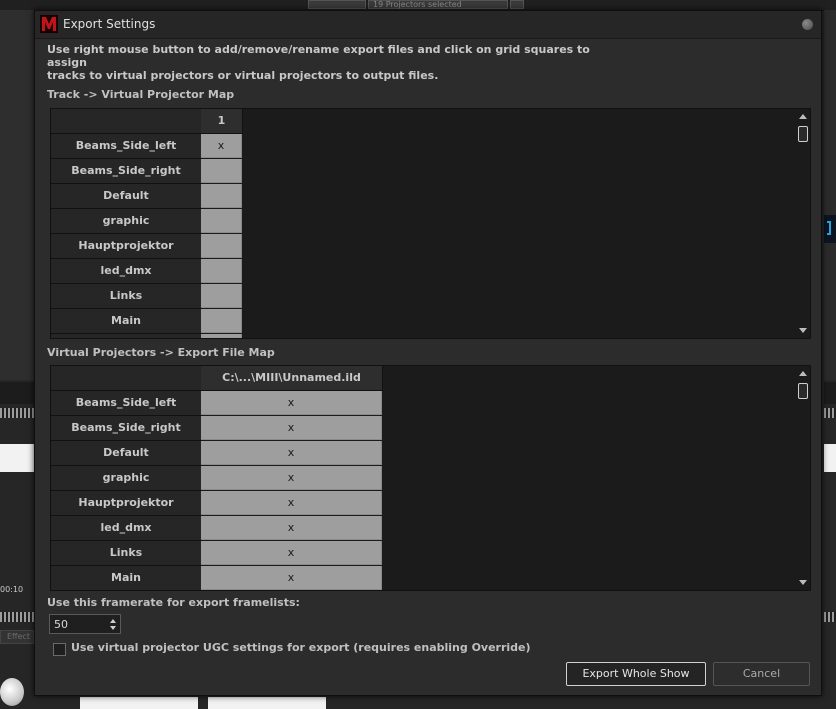 The width and height of the screenshot is (836, 709). I want to click on background-left-panel, so click(18, 195).